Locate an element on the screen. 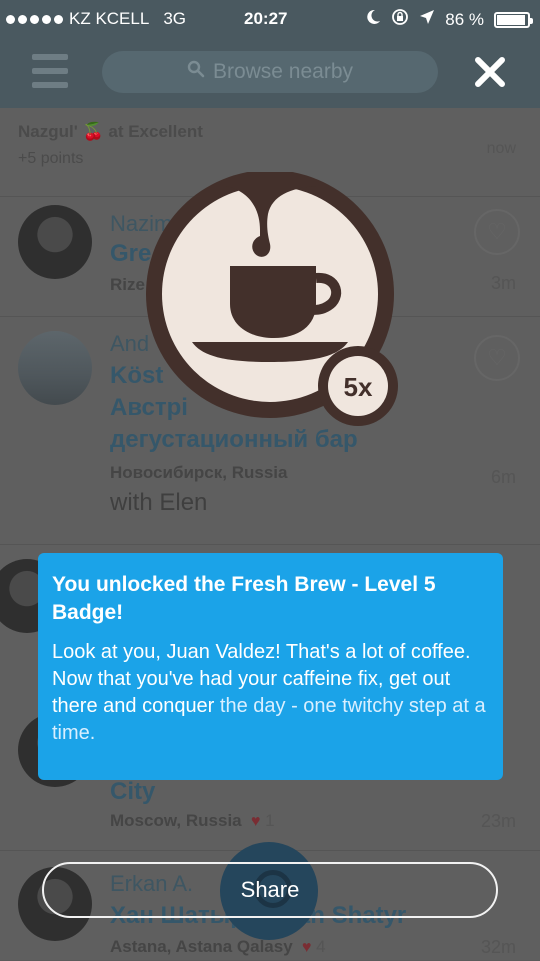 The image size is (540, 961). battery-percent: 86 % is located at coordinates (464, 19).